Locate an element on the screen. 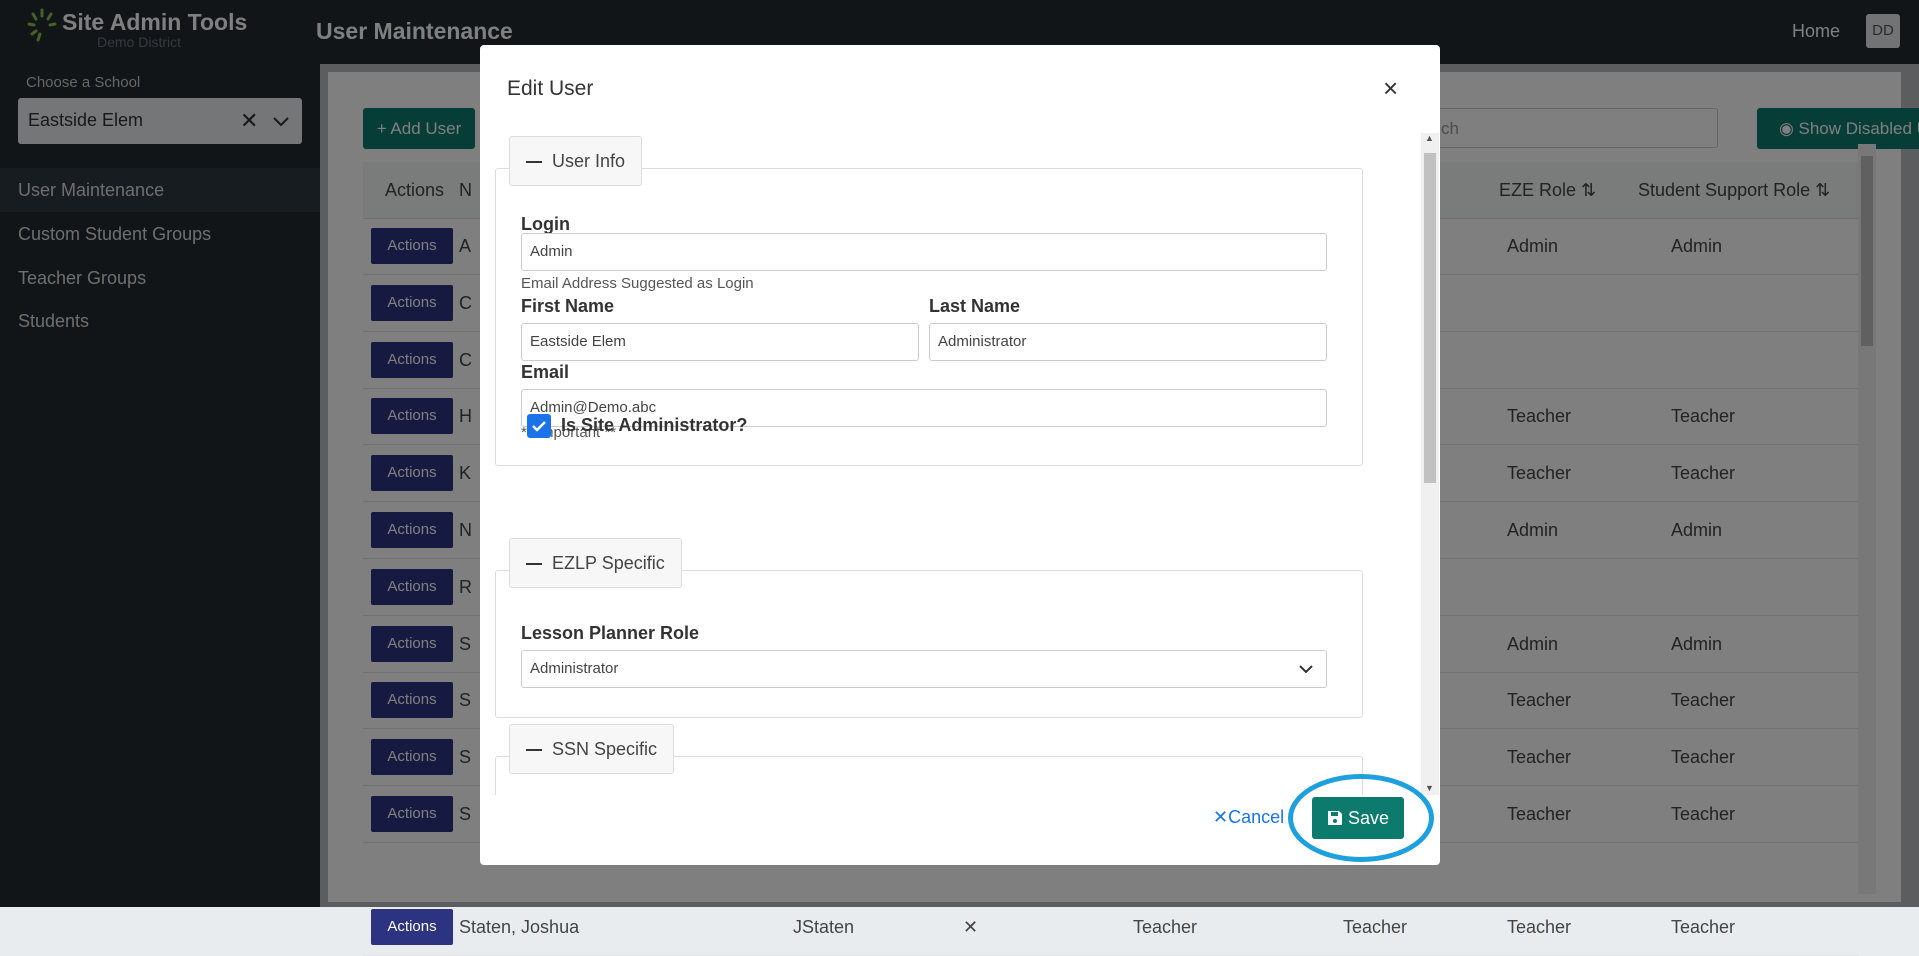  cell-ss-role: Teacher is located at coordinates (1703, 927).